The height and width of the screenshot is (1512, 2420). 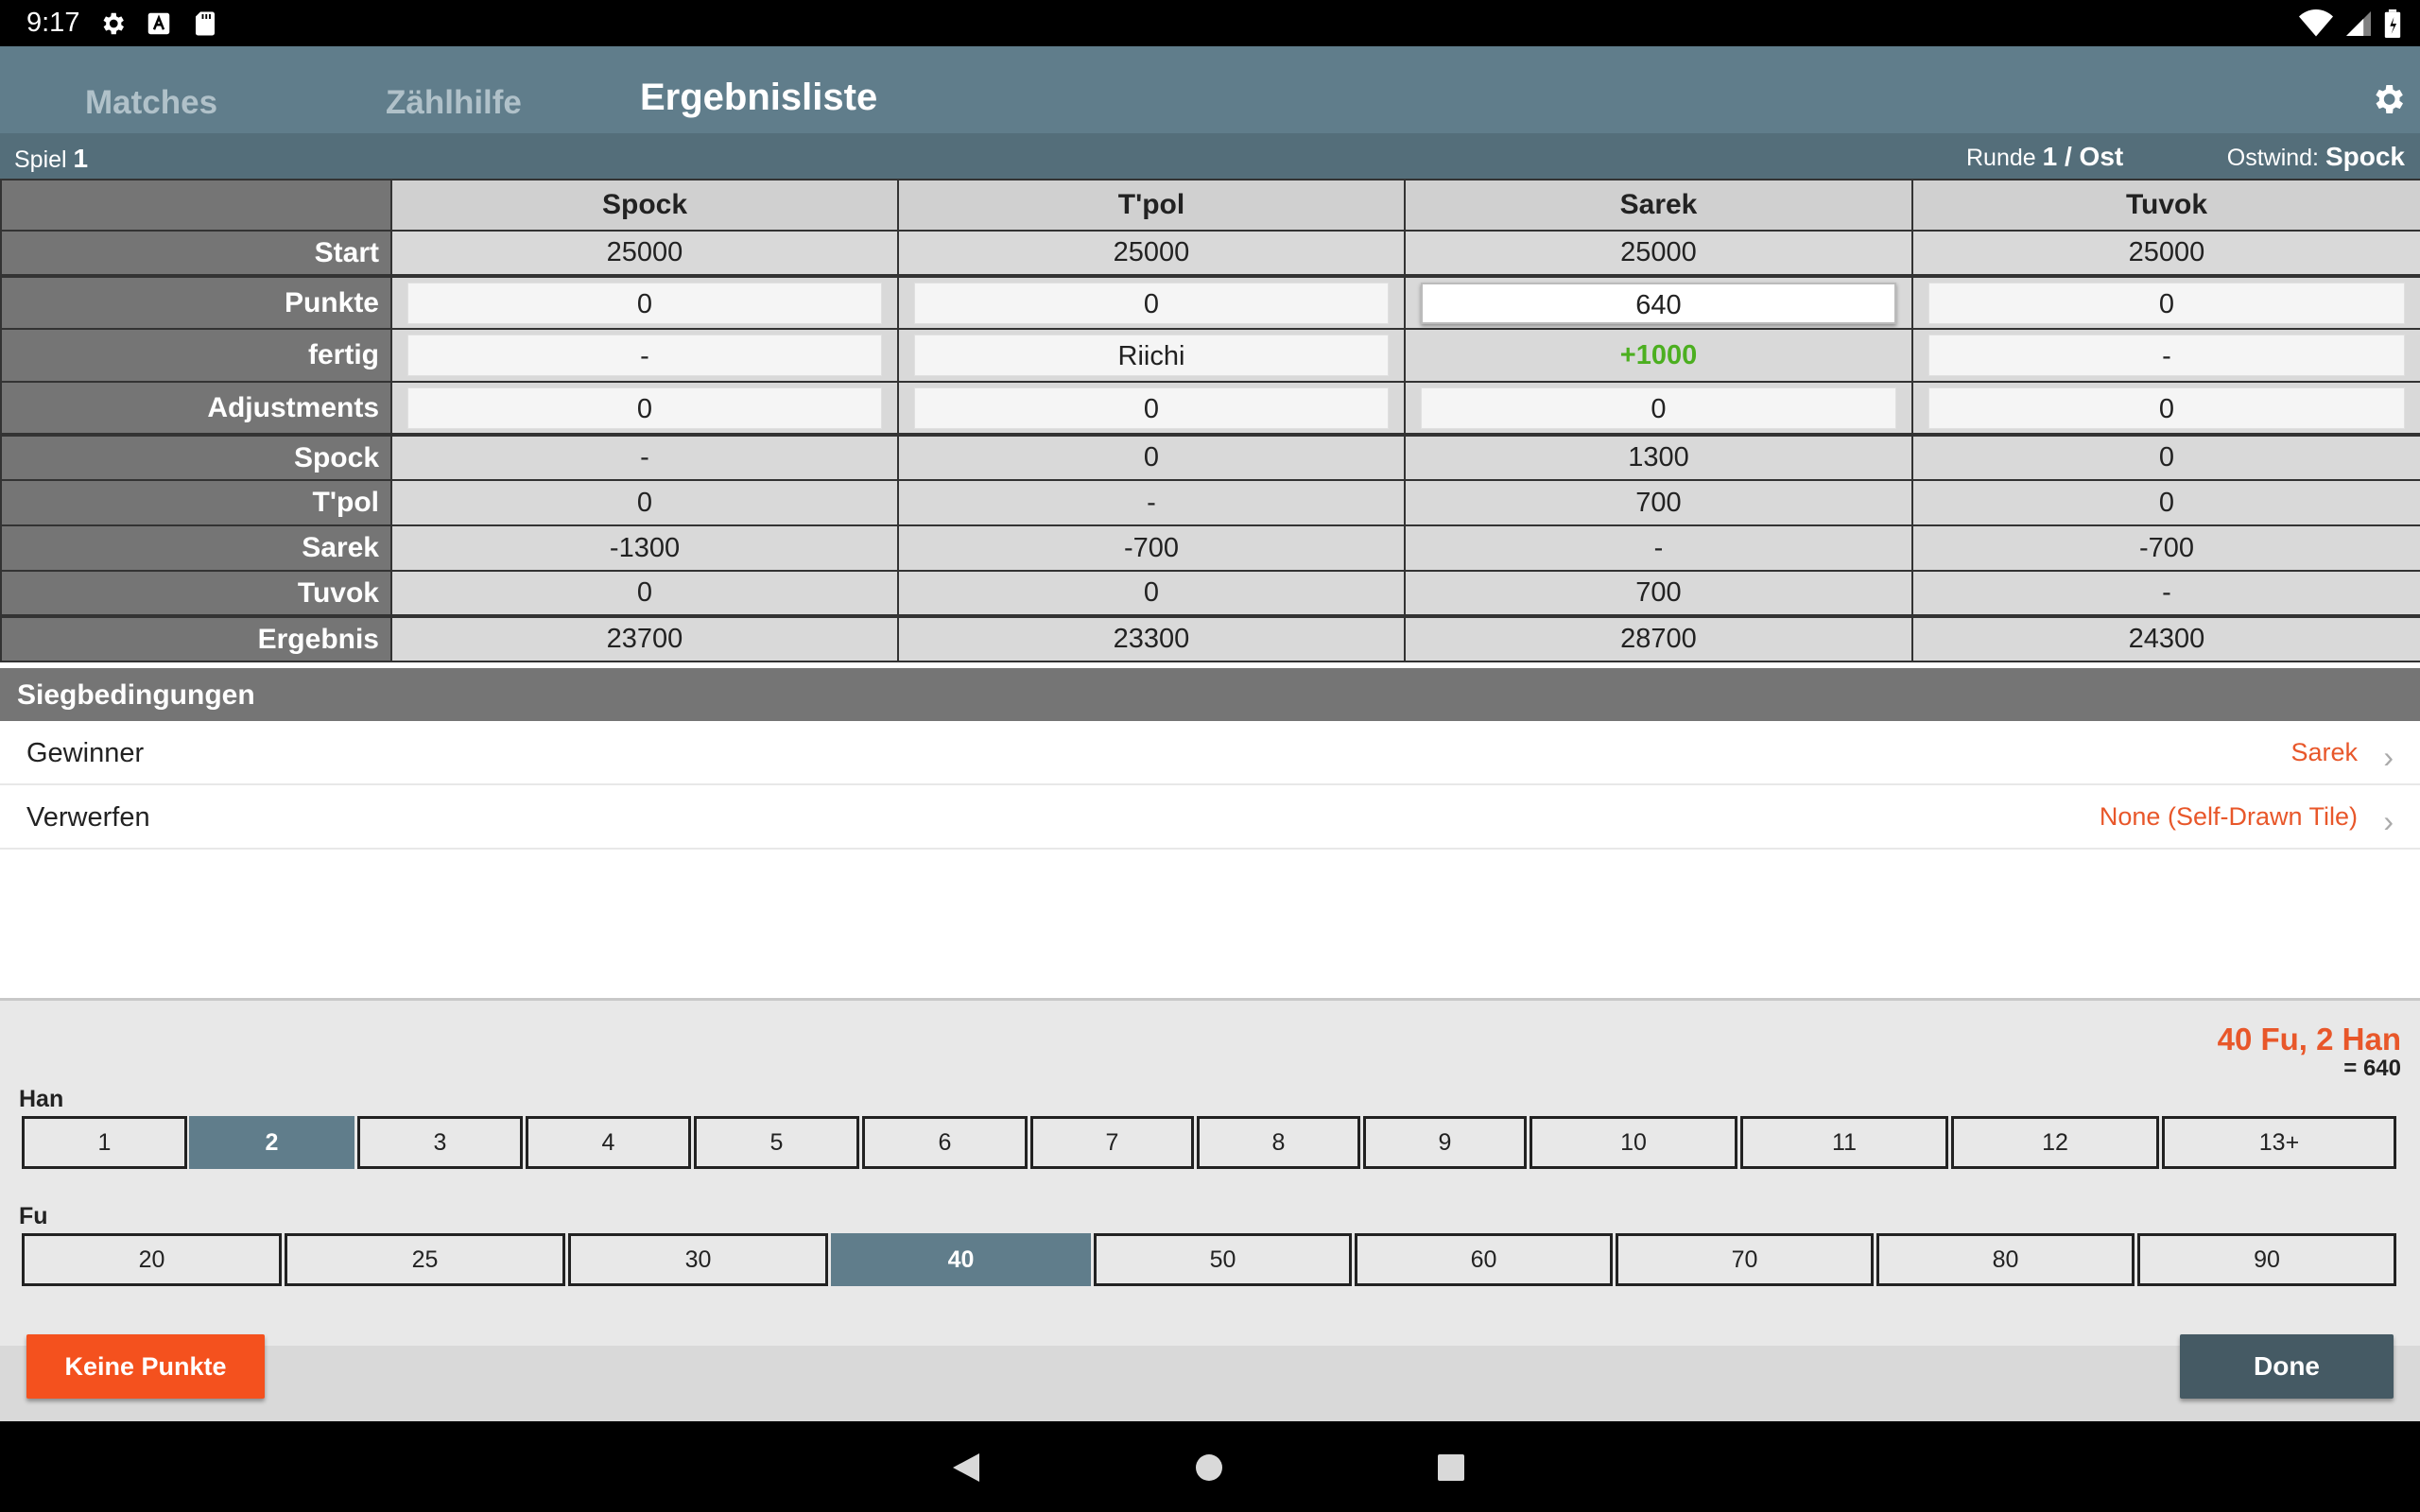 What do you see at coordinates (644, 205) in the screenshot?
I see `player-header: Spock` at bounding box center [644, 205].